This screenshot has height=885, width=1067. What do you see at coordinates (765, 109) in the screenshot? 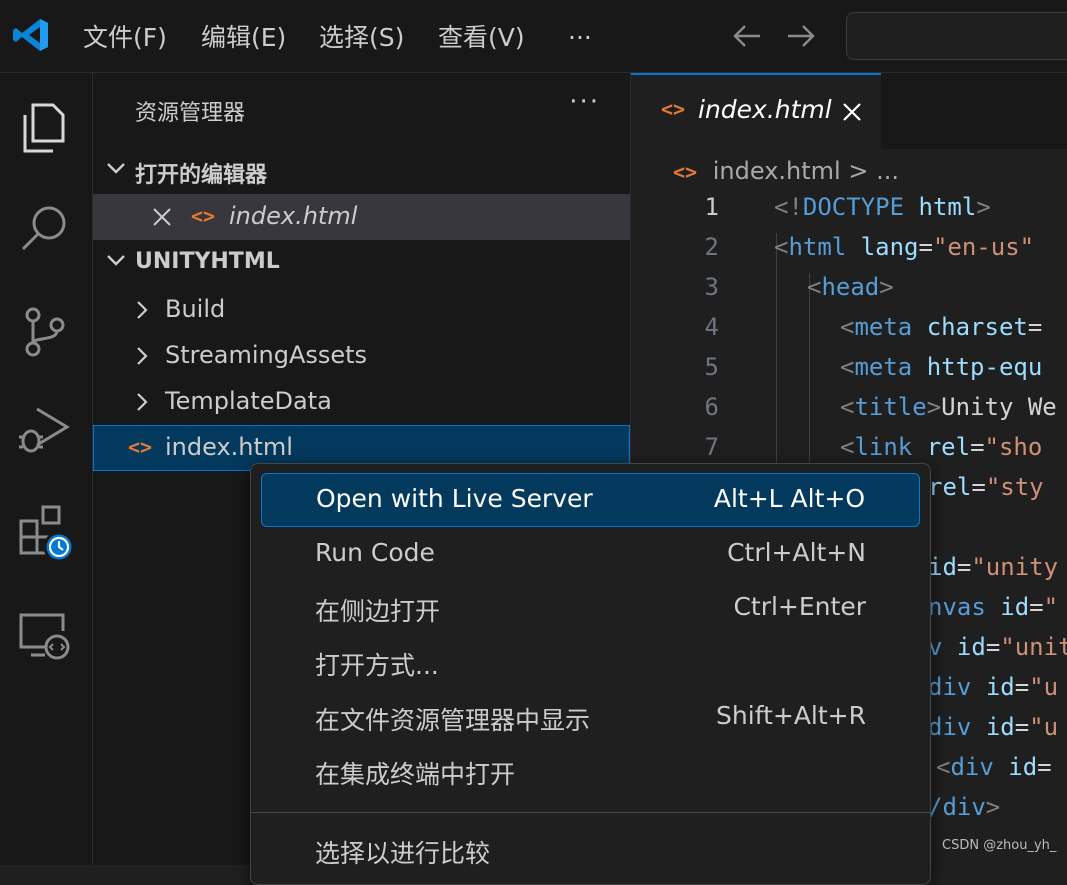
I see `tab-label: index.html` at bounding box center [765, 109].